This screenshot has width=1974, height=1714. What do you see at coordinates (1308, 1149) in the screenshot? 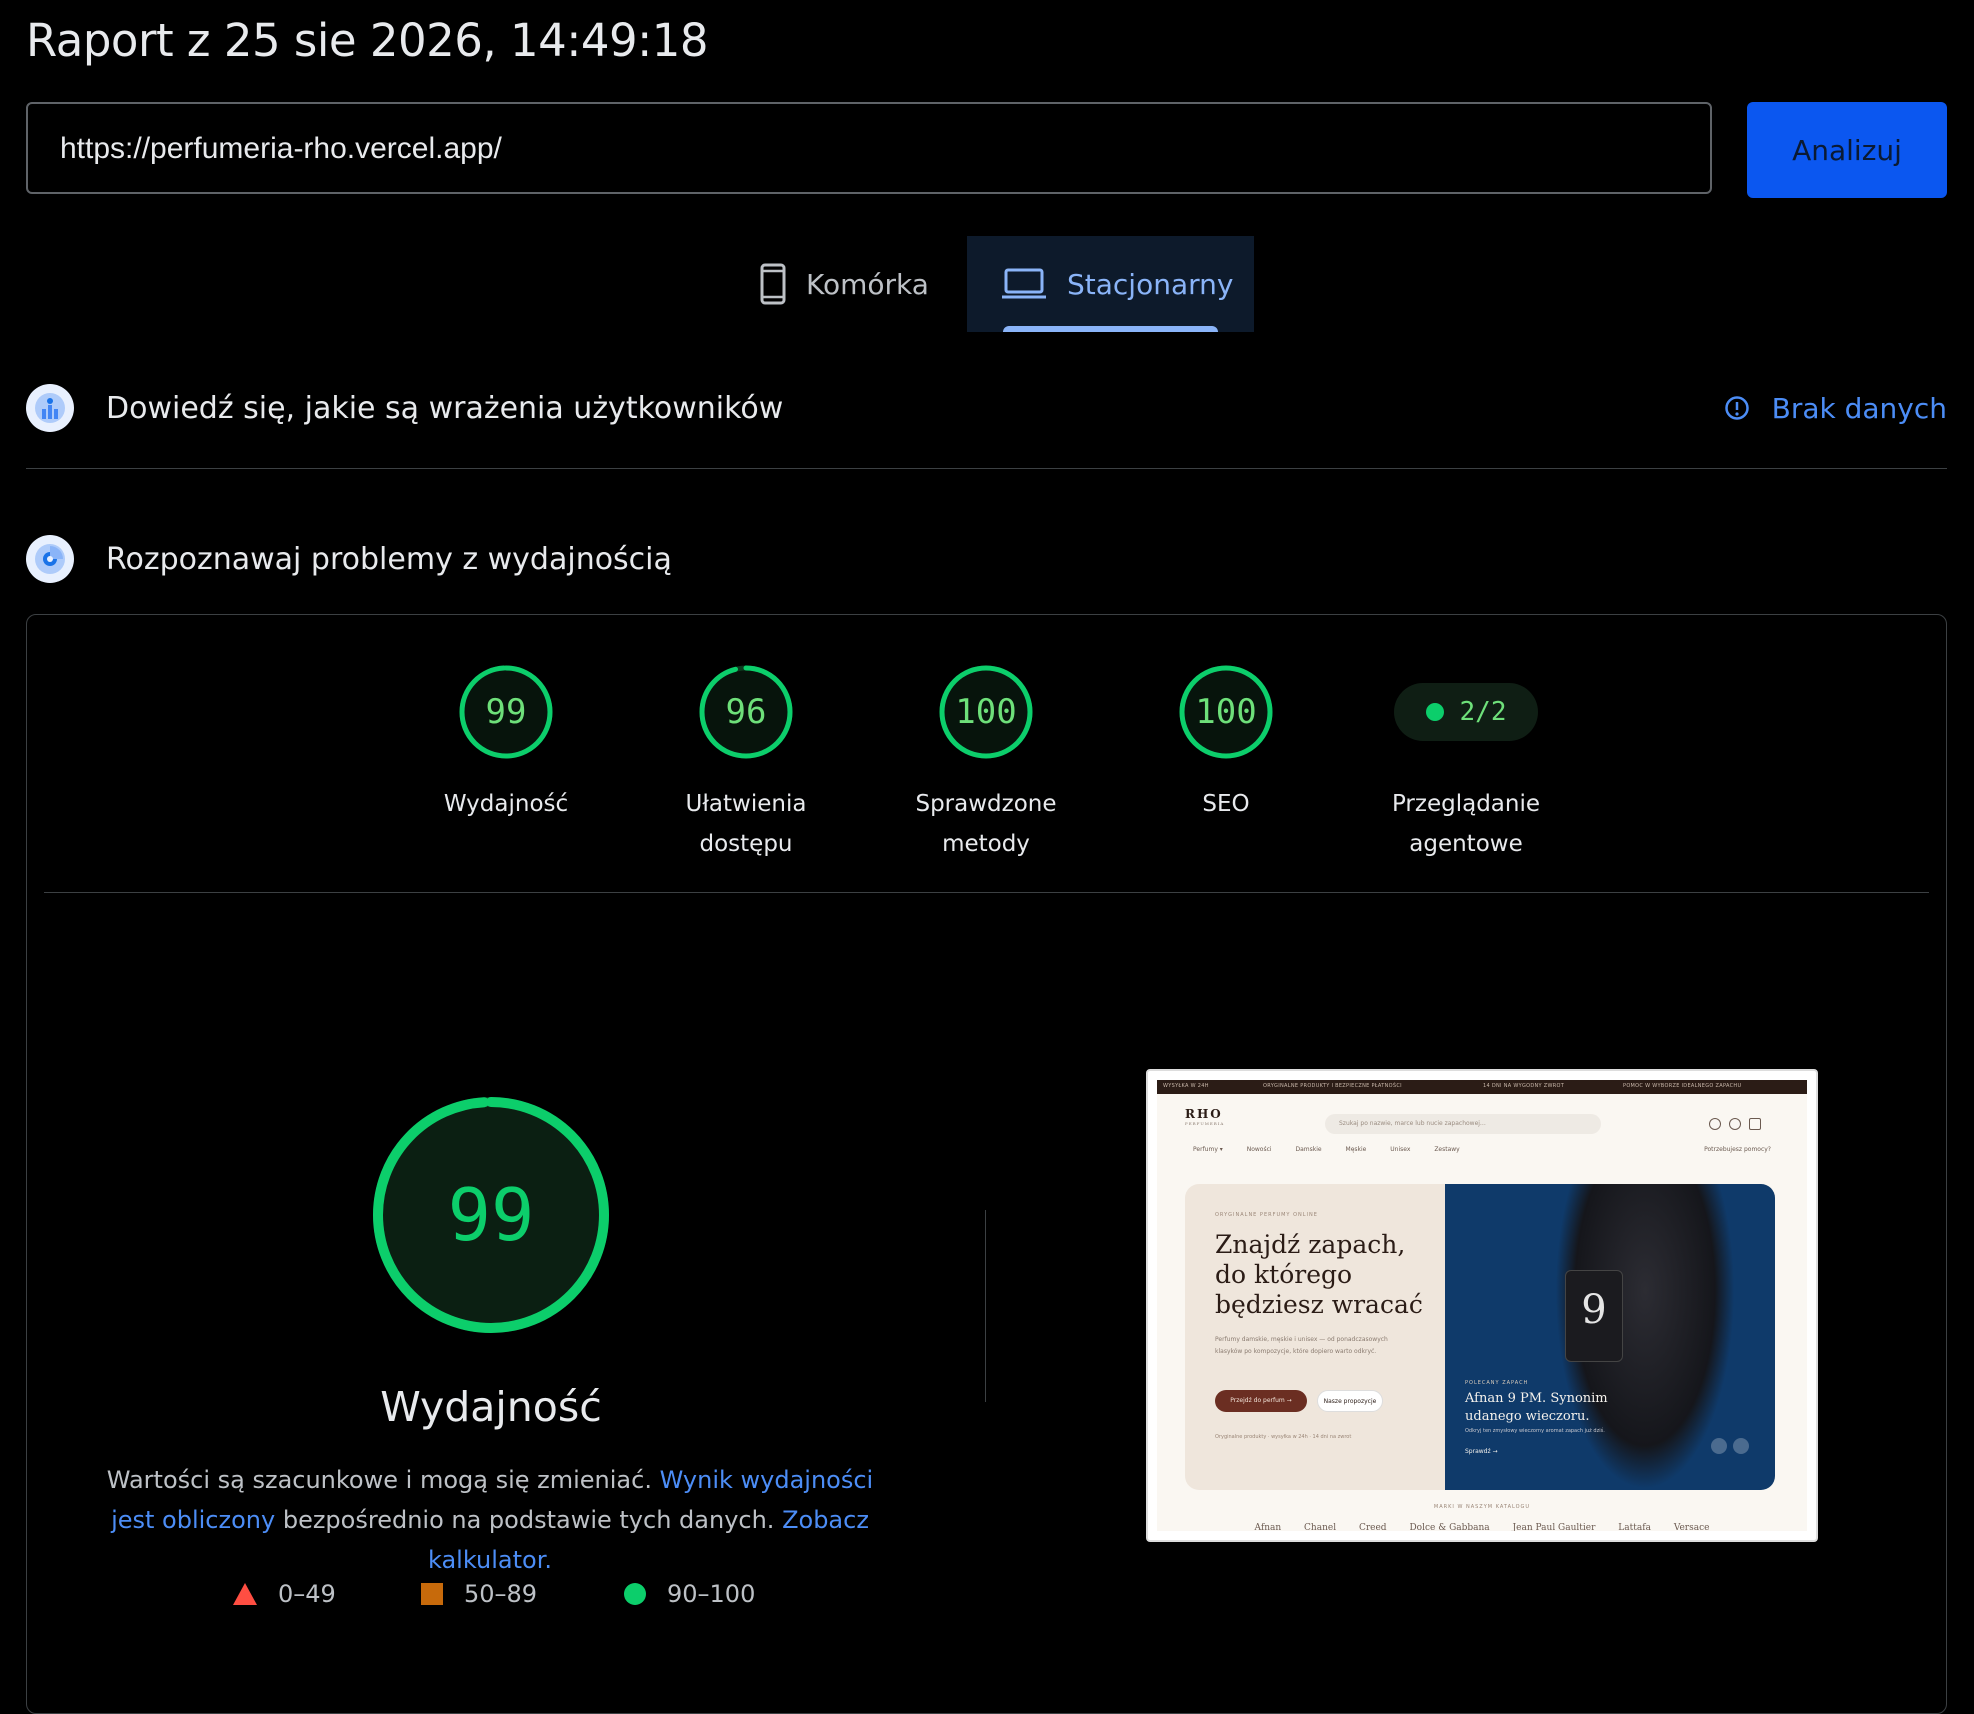
I see `nav-item: Damskie` at bounding box center [1308, 1149].